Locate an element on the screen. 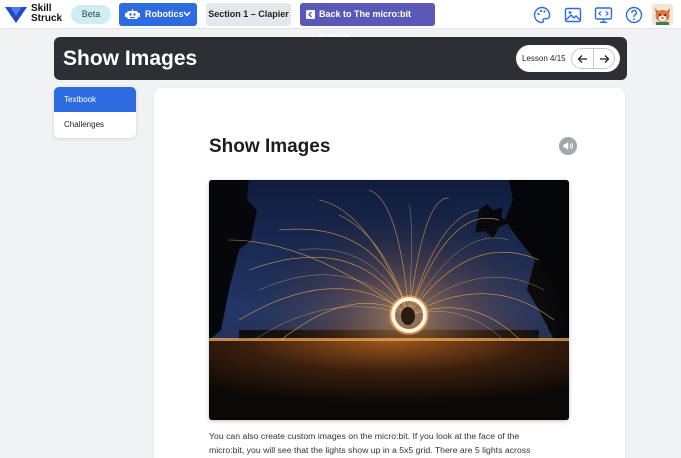 This screenshot has height=458, width=681. lesson-title: Show Images is located at coordinates (130, 58).